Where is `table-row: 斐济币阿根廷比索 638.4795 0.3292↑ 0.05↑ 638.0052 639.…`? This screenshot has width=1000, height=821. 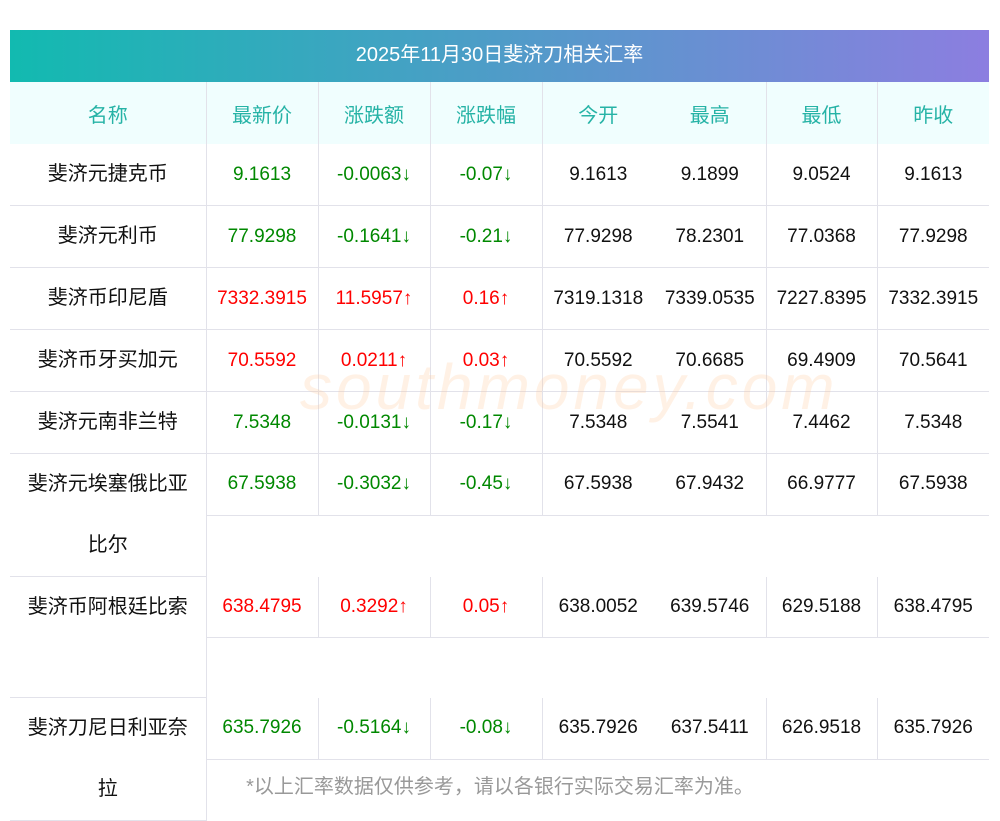
table-row: 斐济币阿根廷比索 638.4795 0.3292↑ 0.05↑ 638.0052 639.… is located at coordinates (499, 637).